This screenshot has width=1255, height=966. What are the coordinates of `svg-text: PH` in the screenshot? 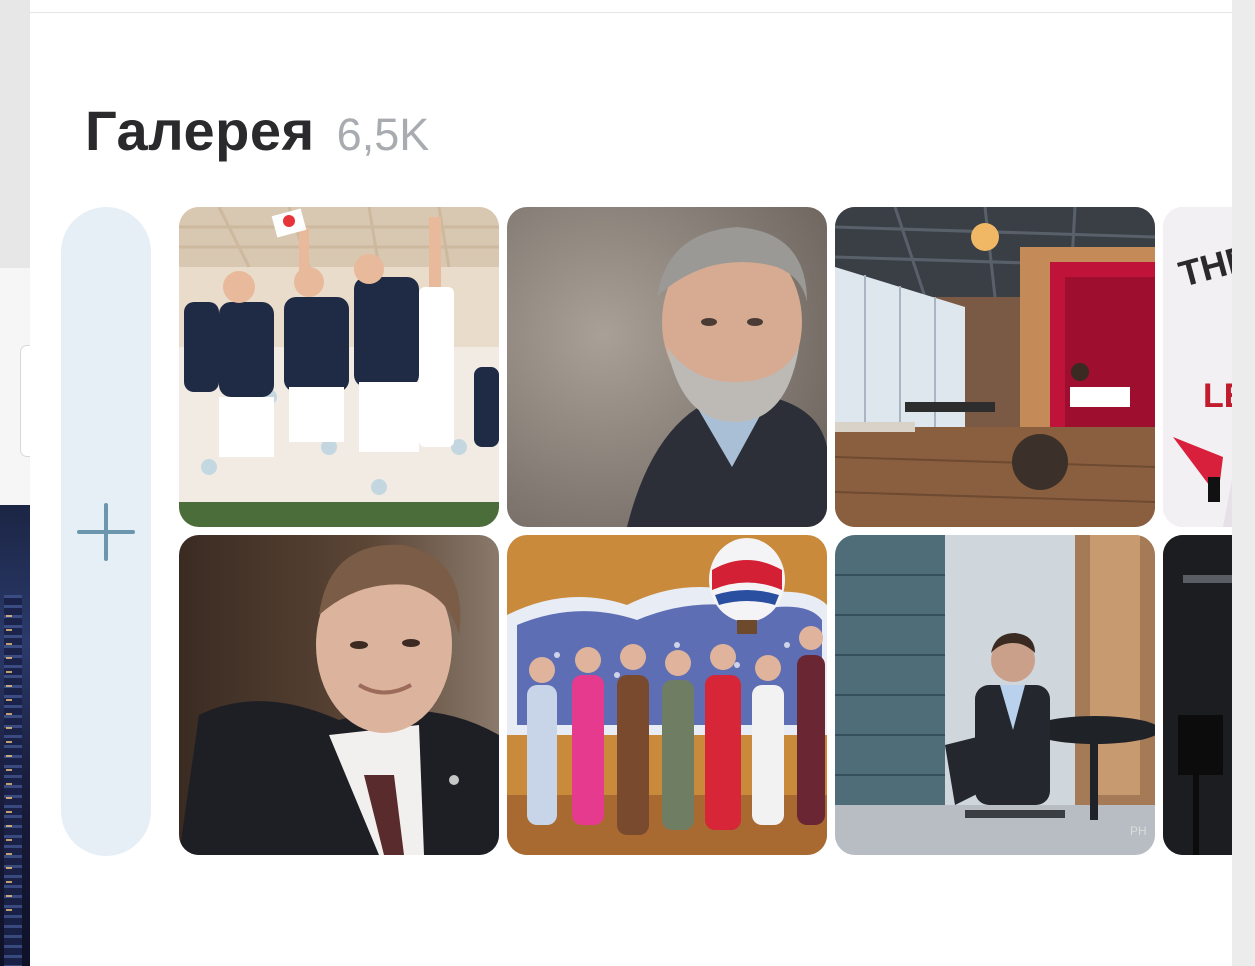 It's located at (1138, 831).